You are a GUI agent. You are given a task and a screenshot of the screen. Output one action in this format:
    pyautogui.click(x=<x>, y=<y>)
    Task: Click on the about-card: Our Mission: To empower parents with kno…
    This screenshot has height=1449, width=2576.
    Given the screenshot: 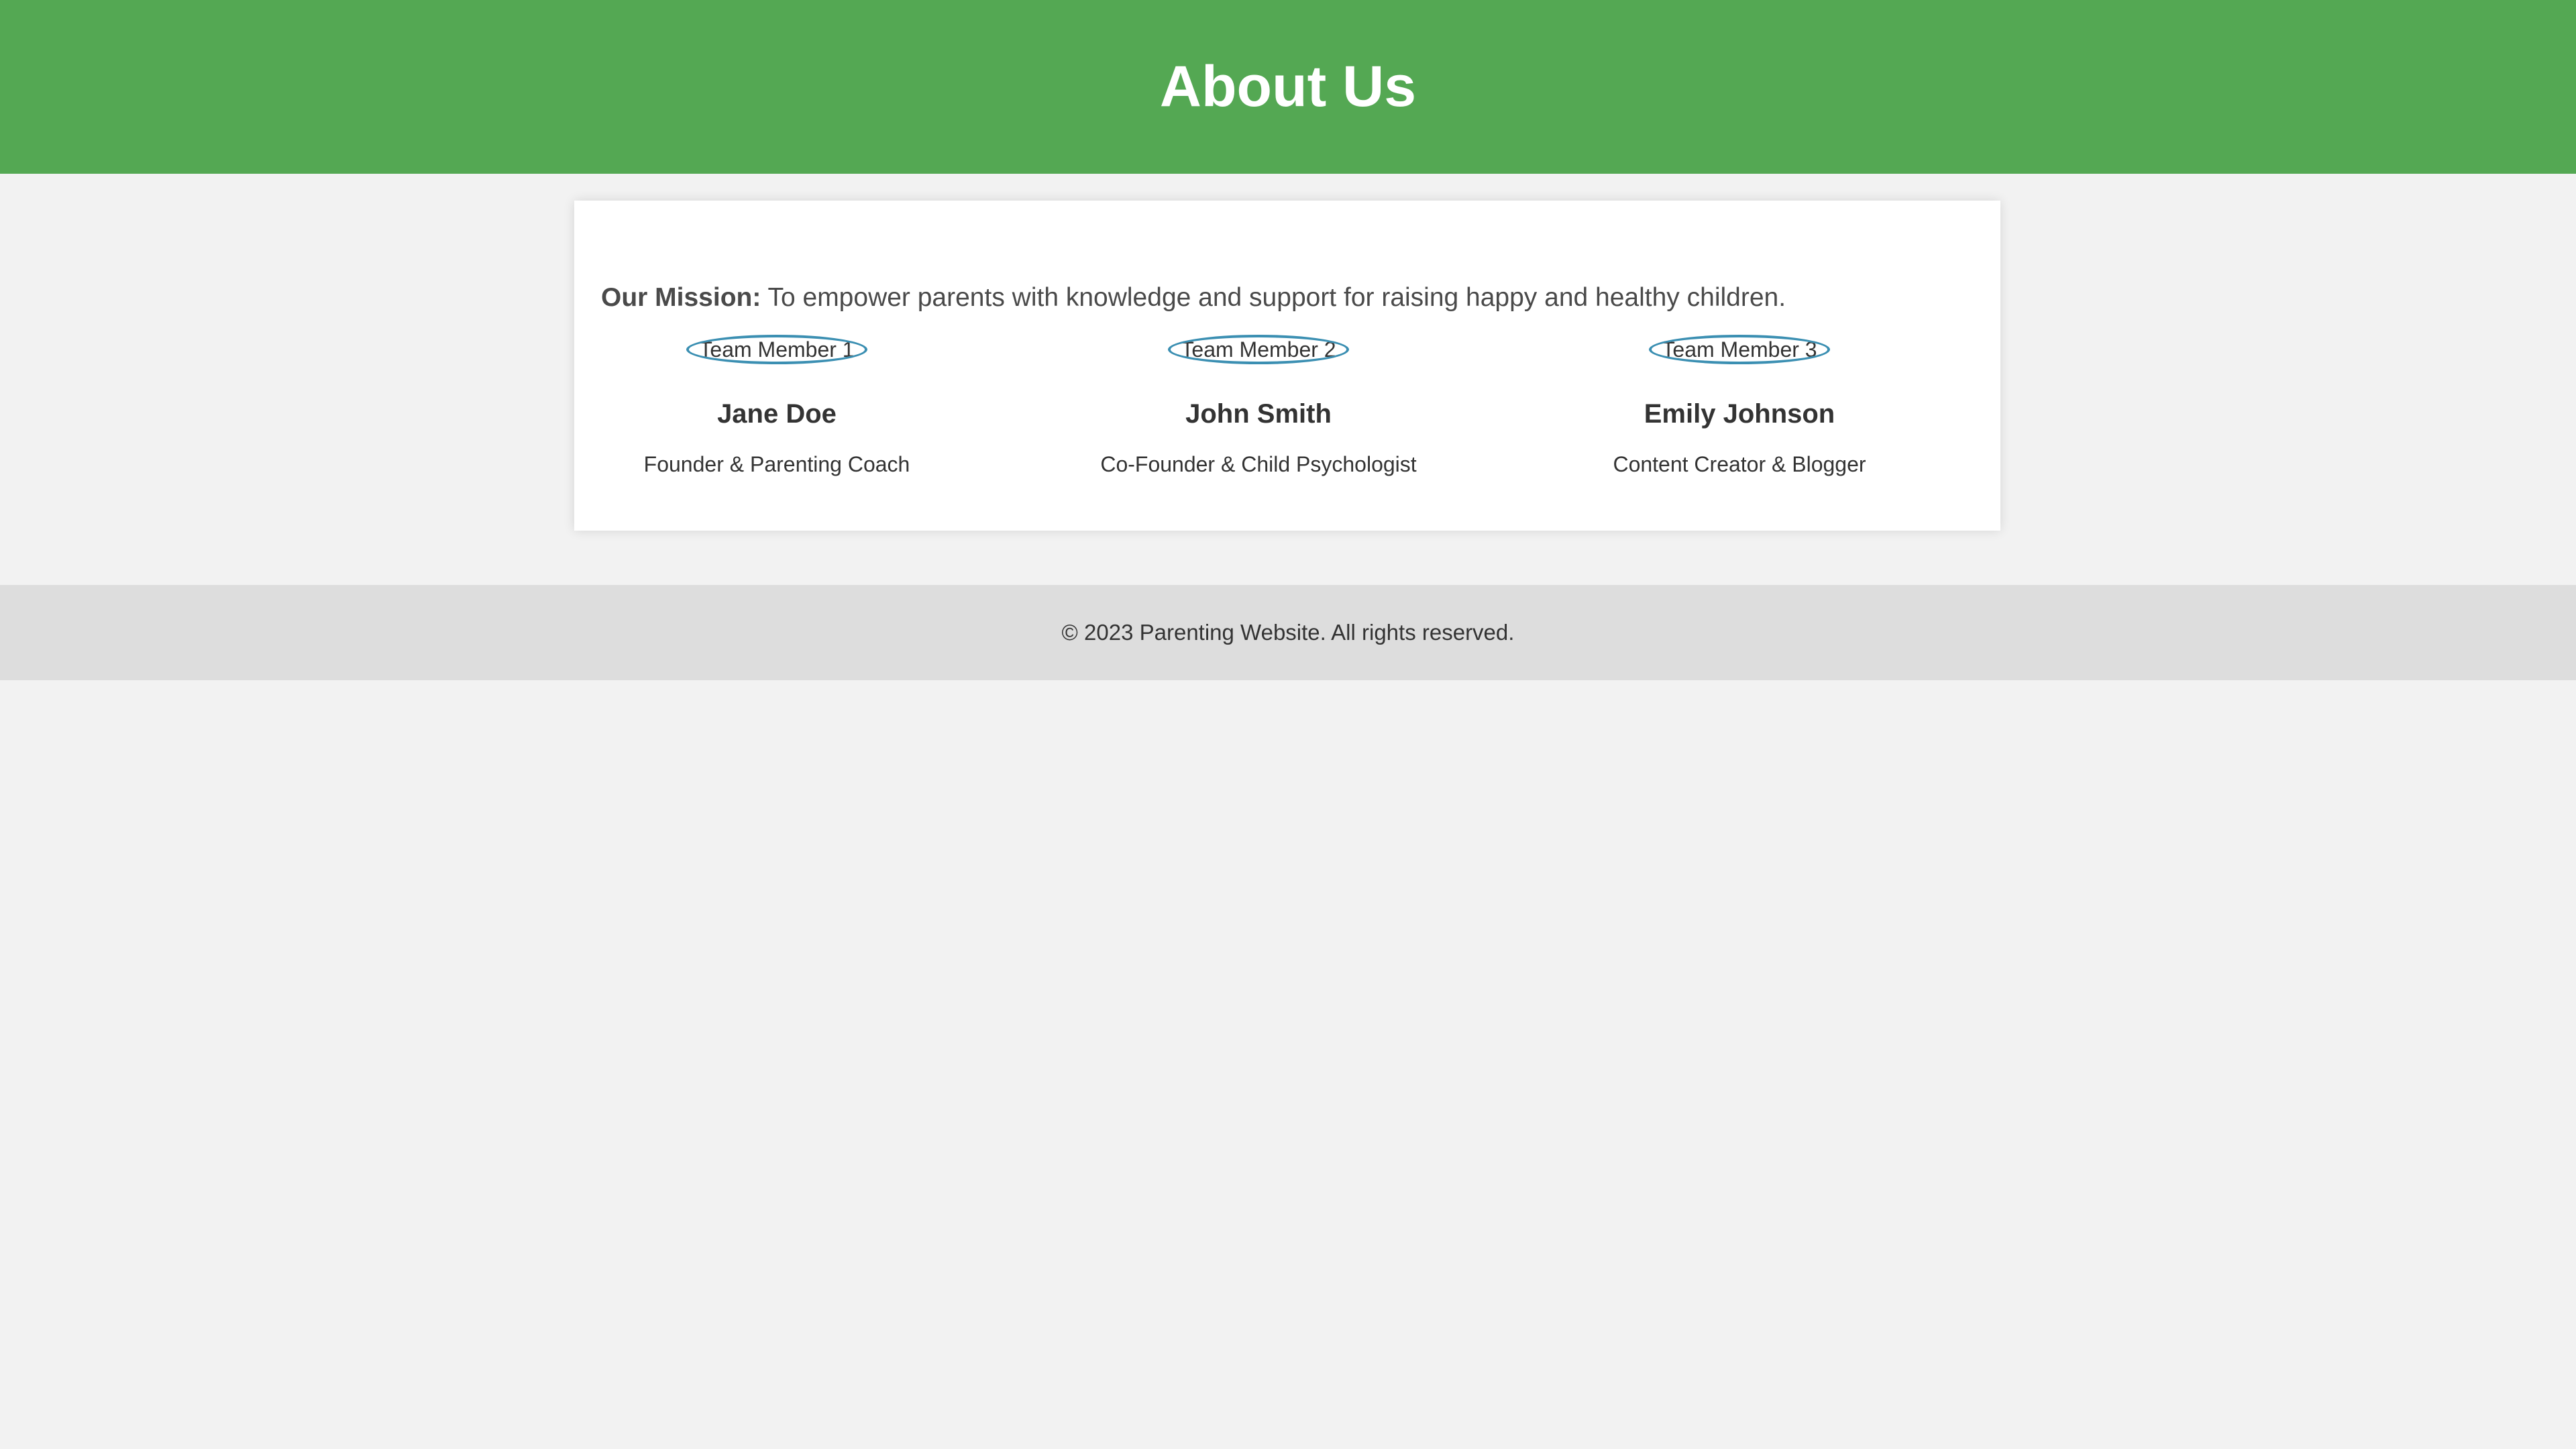 What is the action you would take?
    pyautogui.click(x=1287, y=366)
    